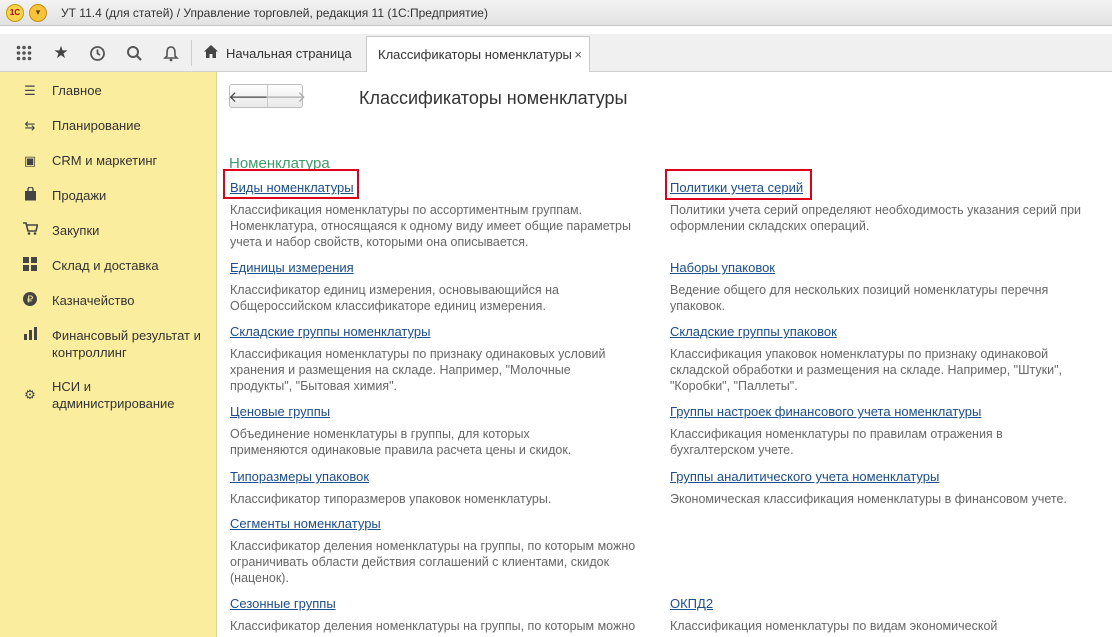 This screenshot has width=1112, height=637. Describe the element at coordinates (24, 53) in the screenshot. I see `apps-grid-icon` at that location.